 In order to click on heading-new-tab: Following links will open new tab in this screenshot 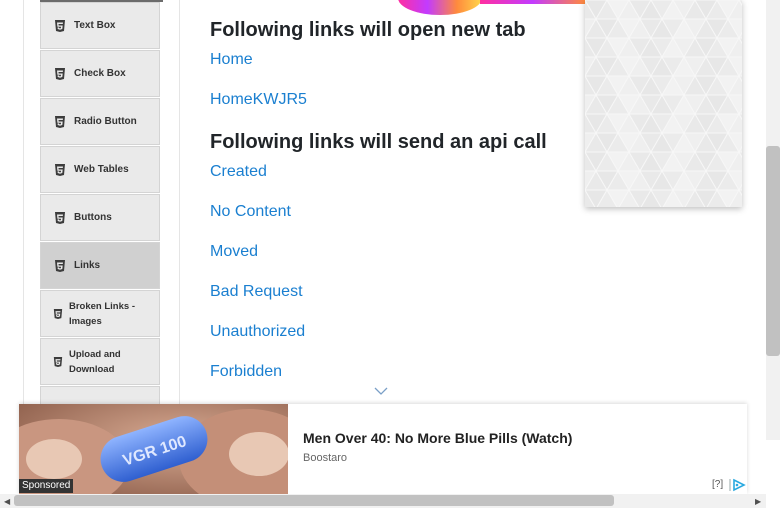, I will do `click(368, 30)`.